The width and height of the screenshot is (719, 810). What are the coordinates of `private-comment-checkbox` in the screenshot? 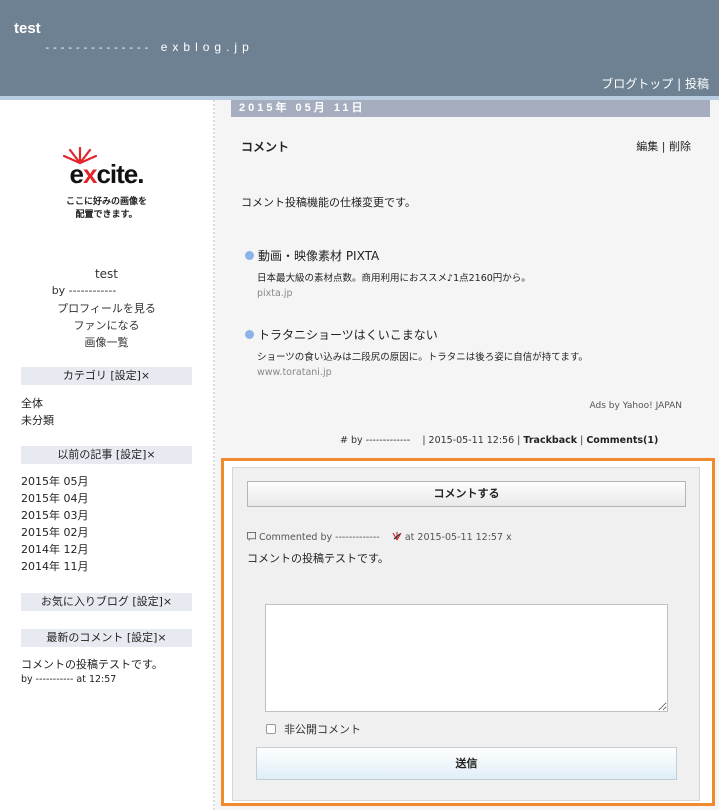 It's located at (271, 729).